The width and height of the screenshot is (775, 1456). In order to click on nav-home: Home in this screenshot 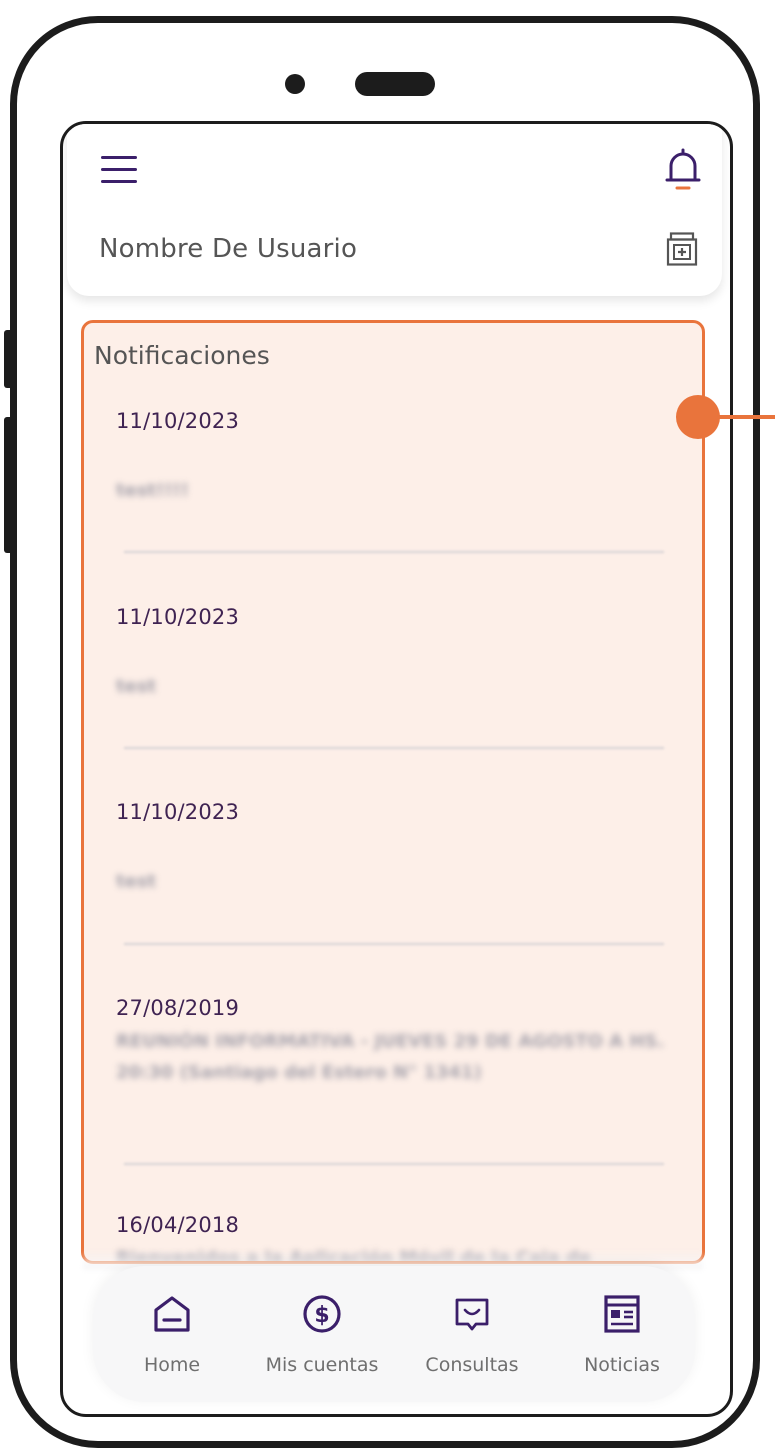, I will do `click(172, 1334)`.